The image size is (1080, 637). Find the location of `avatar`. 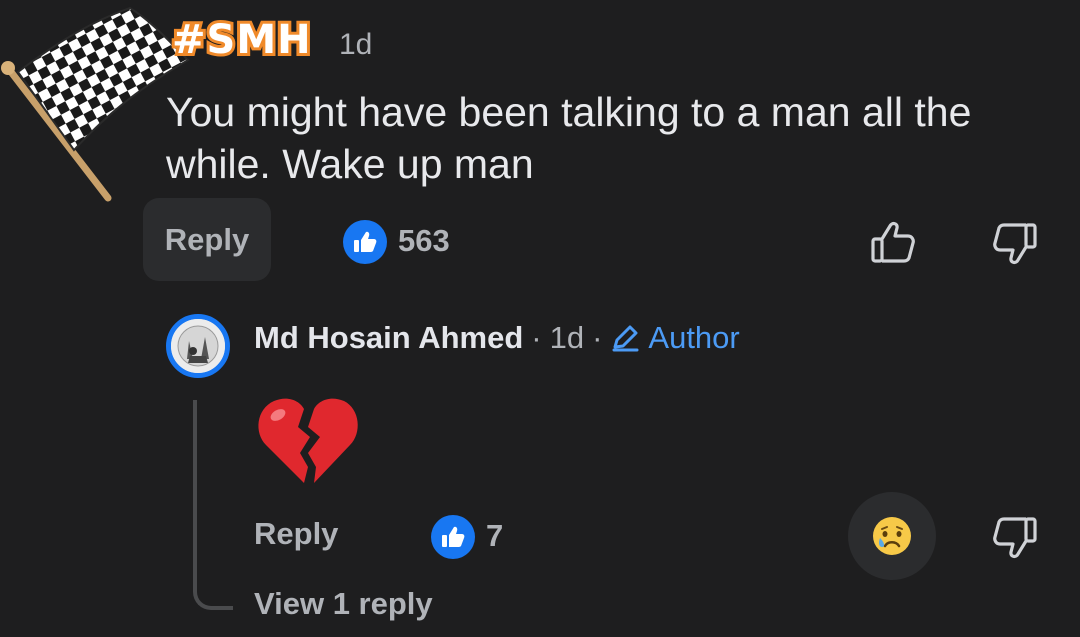

avatar is located at coordinates (198, 346).